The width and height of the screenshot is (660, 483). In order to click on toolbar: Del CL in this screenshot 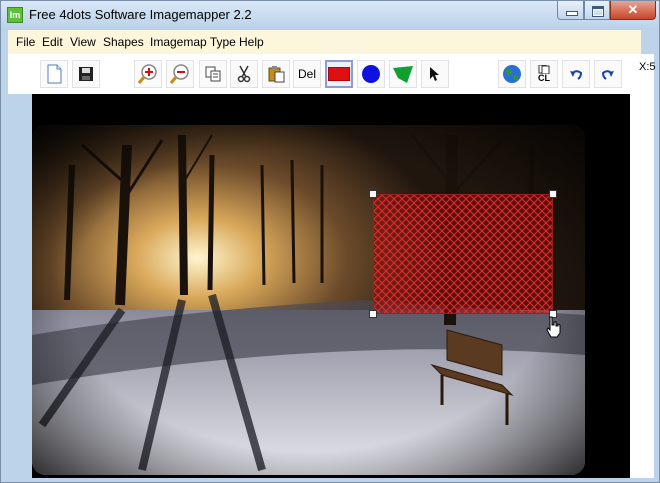, I will do `click(331, 74)`.